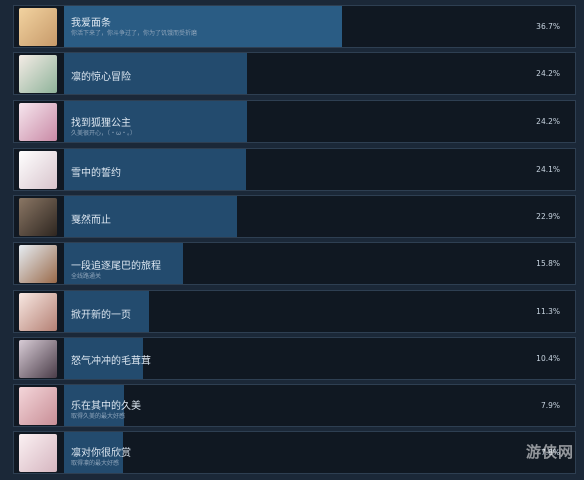  What do you see at coordinates (101, 123) in the screenshot?
I see `achievement-title: 找到狐狸公主` at bounding box center [101, 123].